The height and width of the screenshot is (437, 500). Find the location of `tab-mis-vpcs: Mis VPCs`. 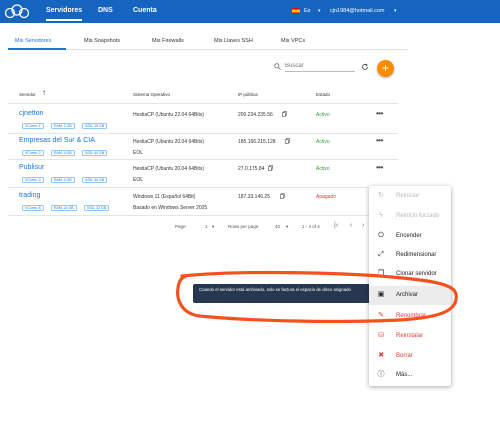

tab-mis-vpcs: Mis VPCs is located at coordinates (293, 41).